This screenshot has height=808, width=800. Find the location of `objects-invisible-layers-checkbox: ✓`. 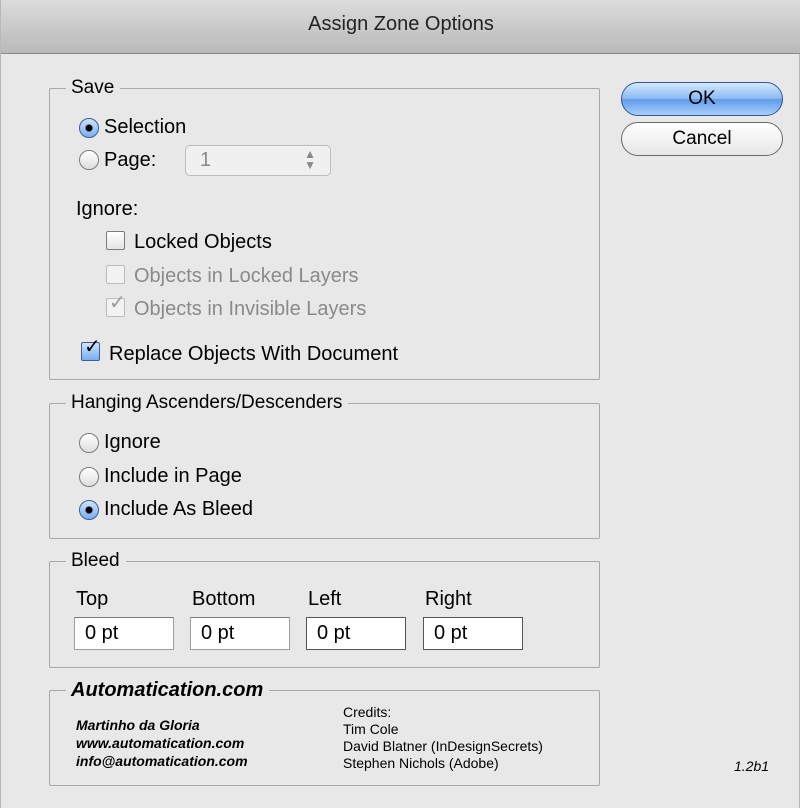

objects-invisible-layers-checkbox: ✓ is located at coordinates (116, 304).